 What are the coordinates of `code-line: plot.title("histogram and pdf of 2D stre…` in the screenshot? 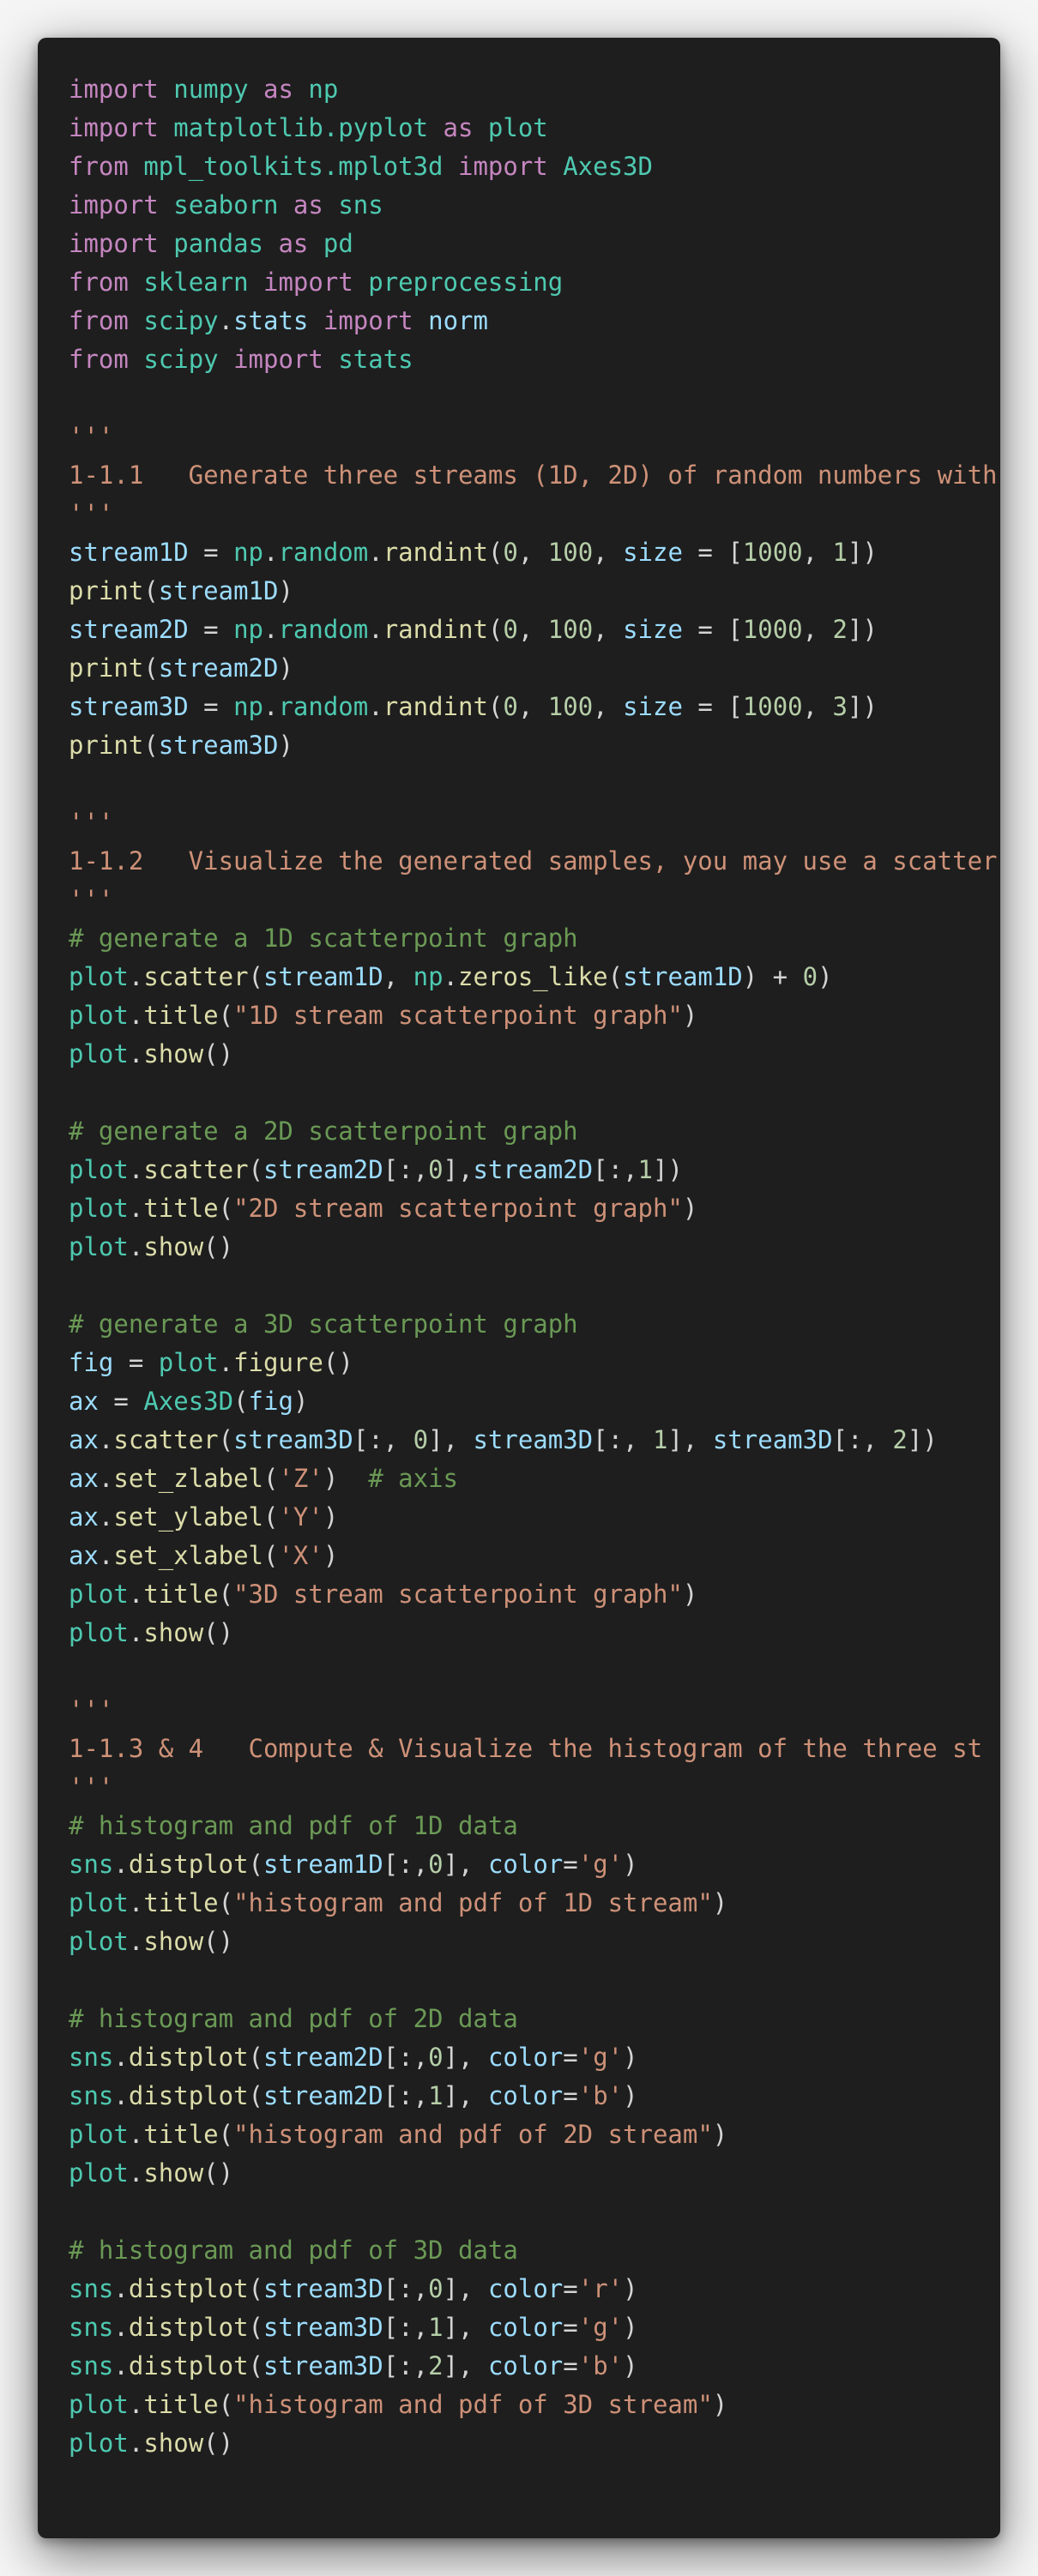 It's located at (534, 2135).